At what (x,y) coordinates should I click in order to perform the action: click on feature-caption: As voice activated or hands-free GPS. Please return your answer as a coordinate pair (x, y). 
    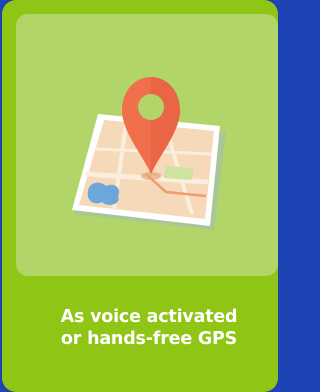
    Looking at the image, I should click on (149, 328).